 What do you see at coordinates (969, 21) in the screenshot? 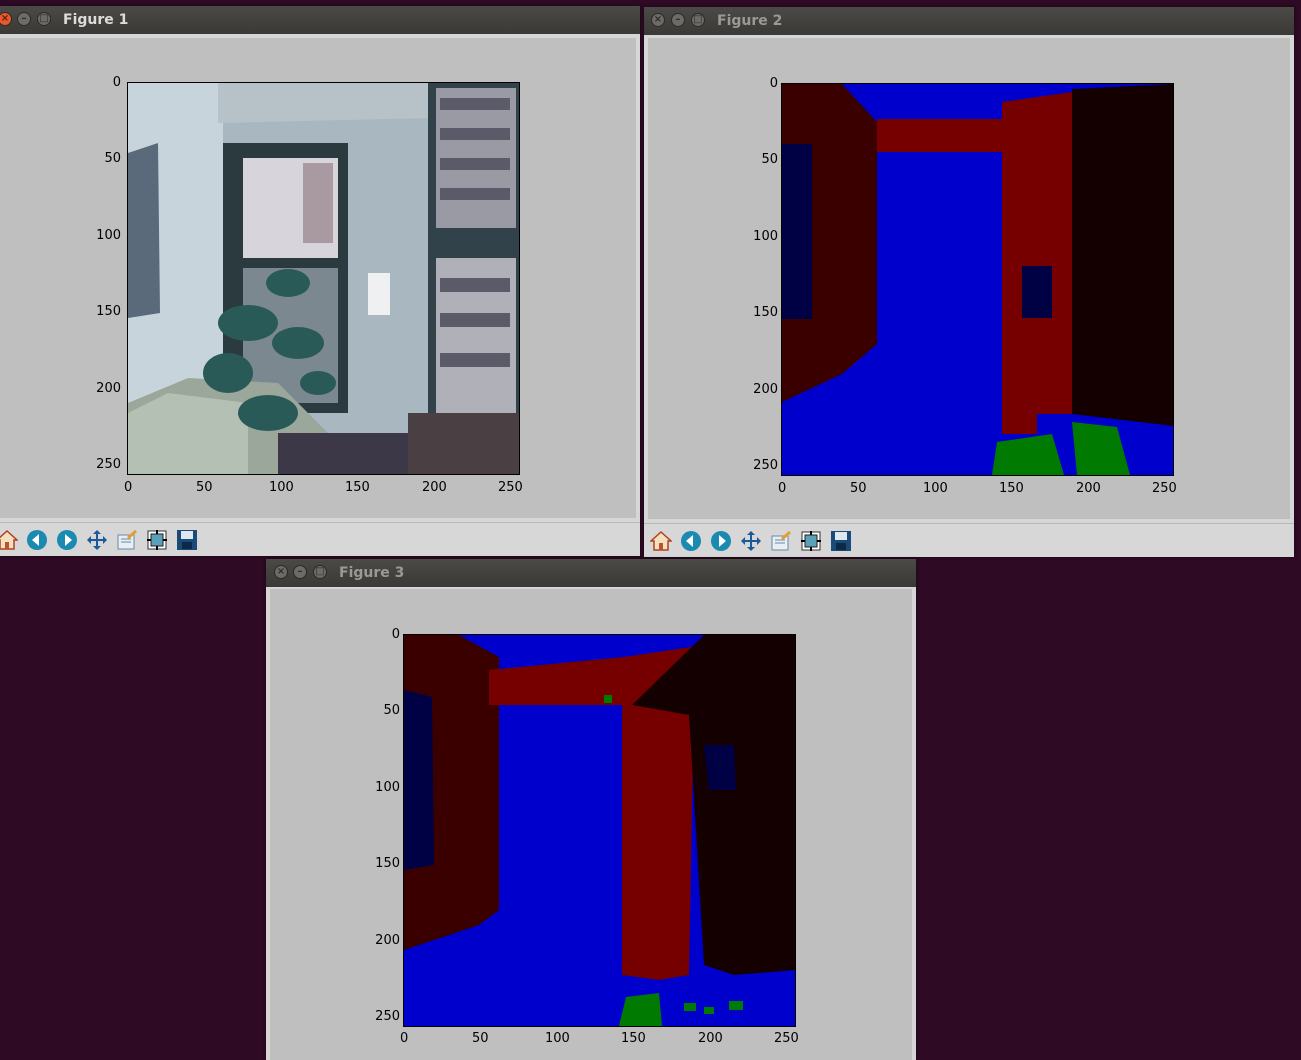
I see `figure-2-titlebar: × – □ Figure 2` at bounding box center [969, 21].